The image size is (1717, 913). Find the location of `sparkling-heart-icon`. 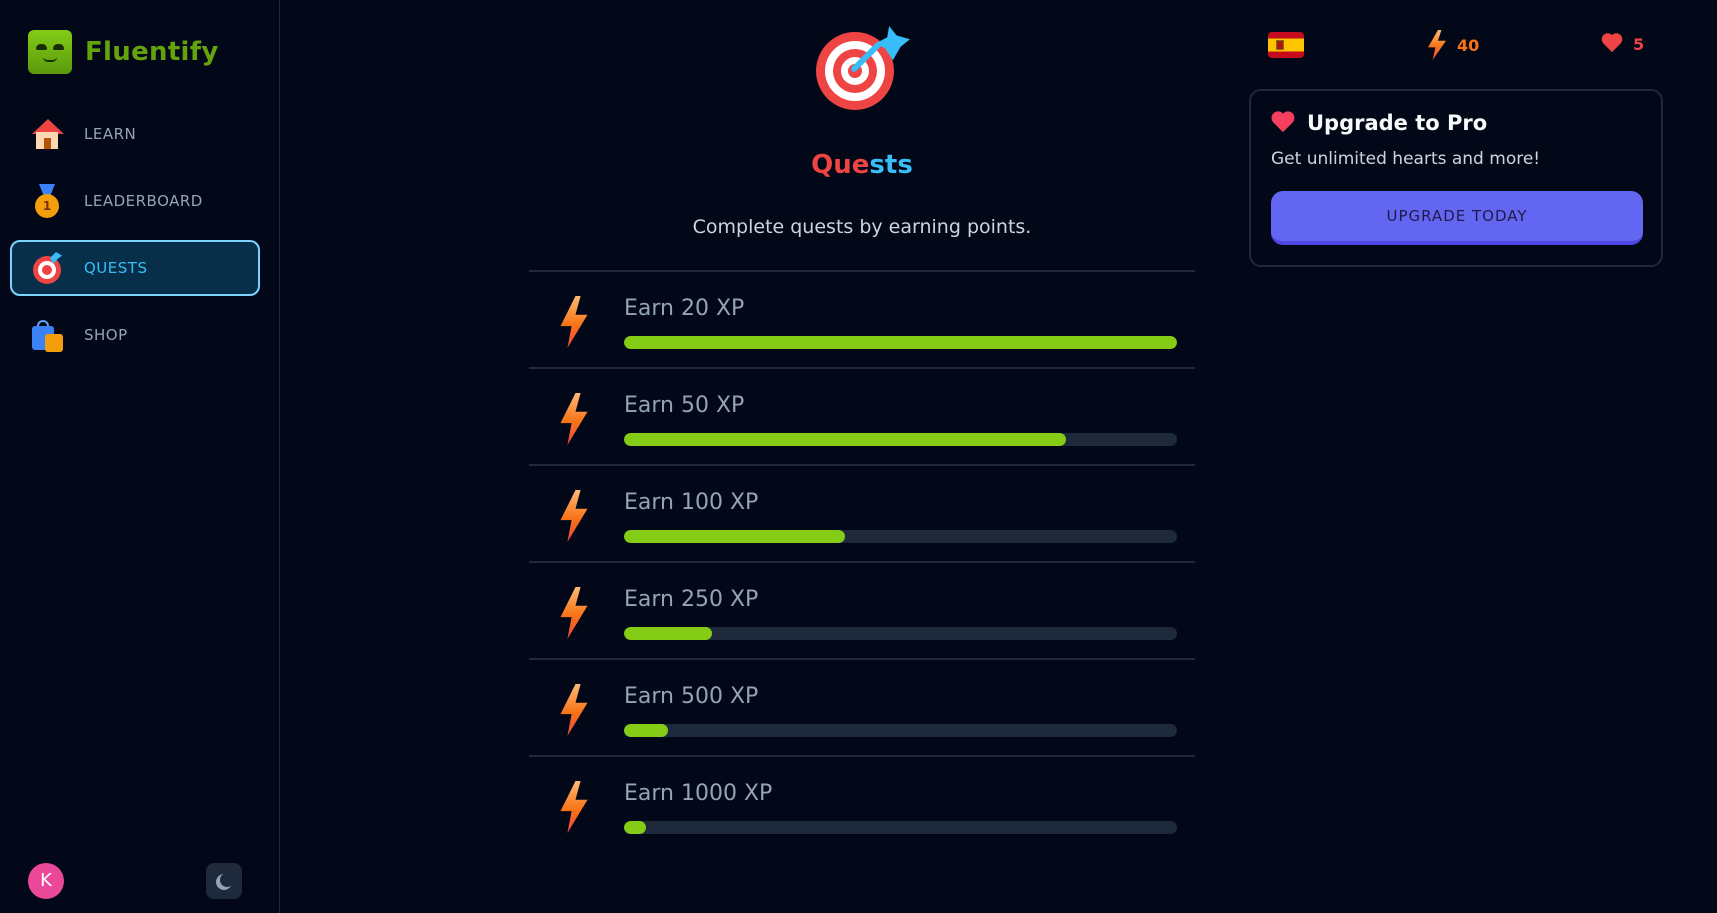

sparkling-heart-icon is located at coordinates (1284, 123).